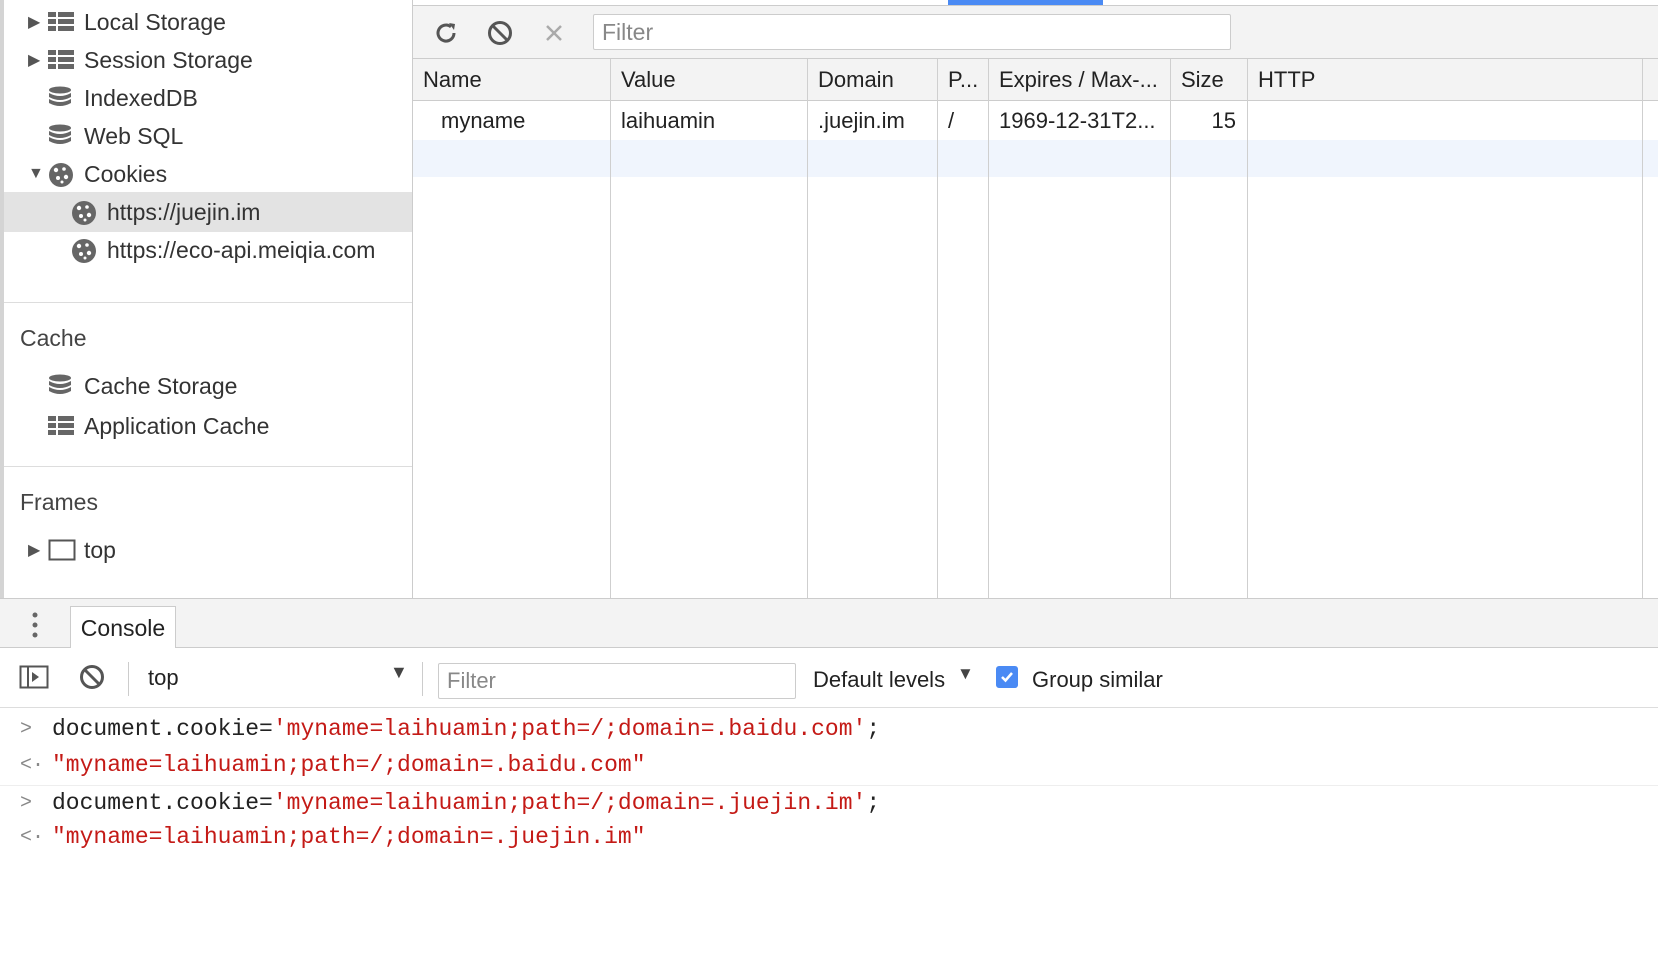  I want to click on drawer-menu-button, so click(35, 627).